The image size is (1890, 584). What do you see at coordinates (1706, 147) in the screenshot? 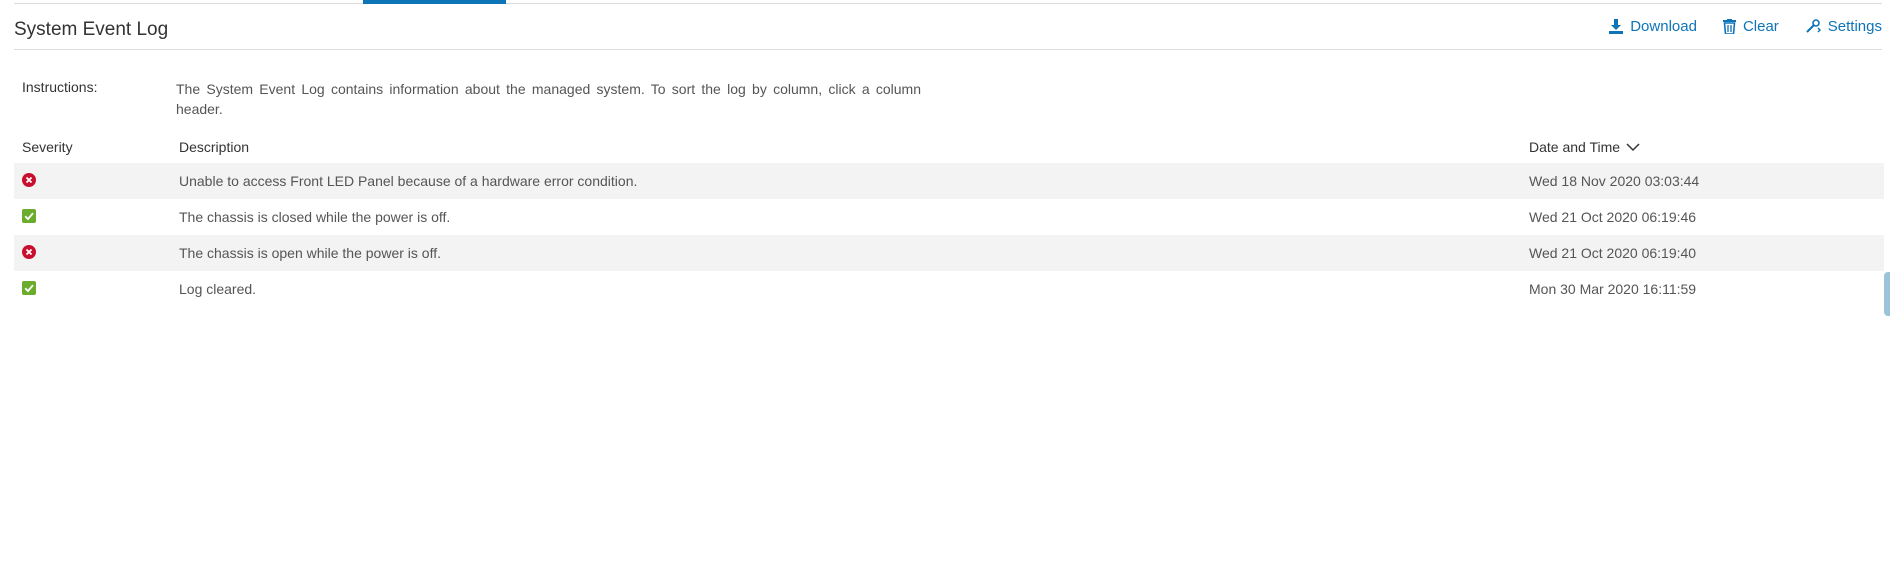
I see `date-time-column-header: Date and Time` at bounding box center [1706, 147].